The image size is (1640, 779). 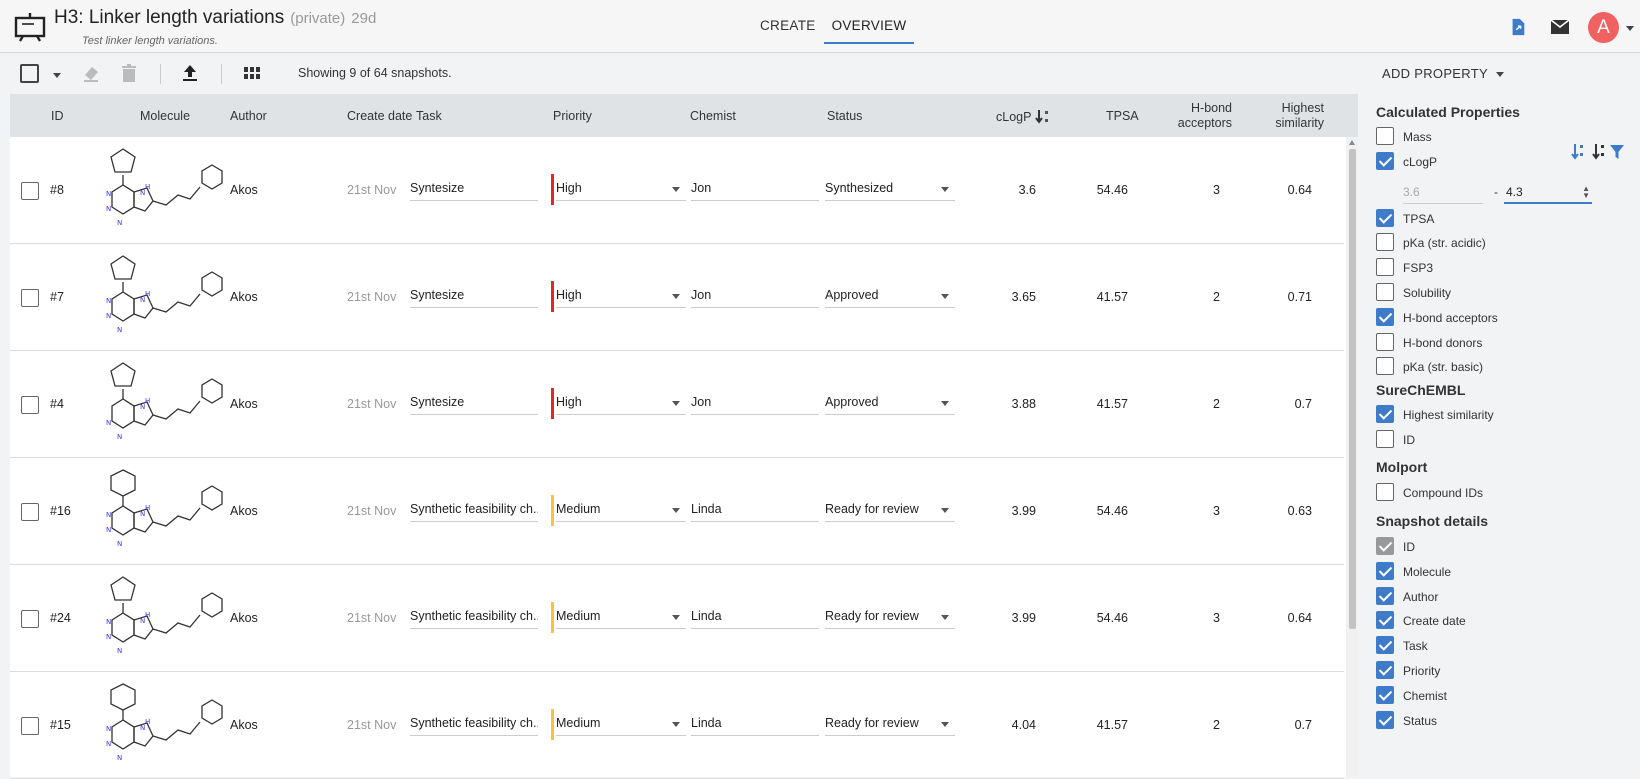 I want to click on col-header-id: ID, so click(x=57, y=116).